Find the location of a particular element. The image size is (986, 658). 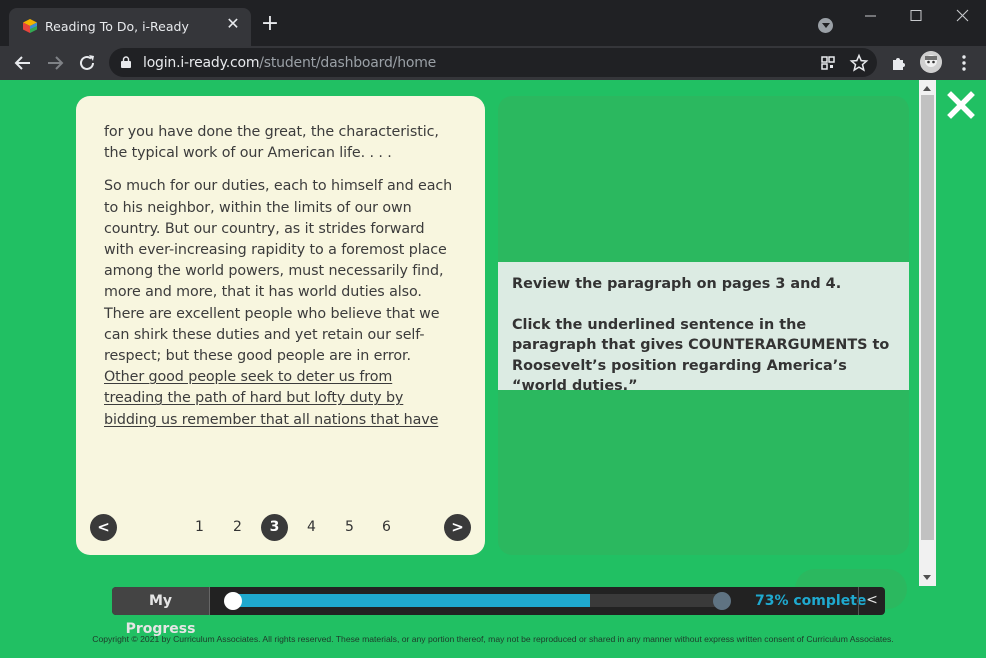

browser-menu-icon is located at coordinates (964, 63).